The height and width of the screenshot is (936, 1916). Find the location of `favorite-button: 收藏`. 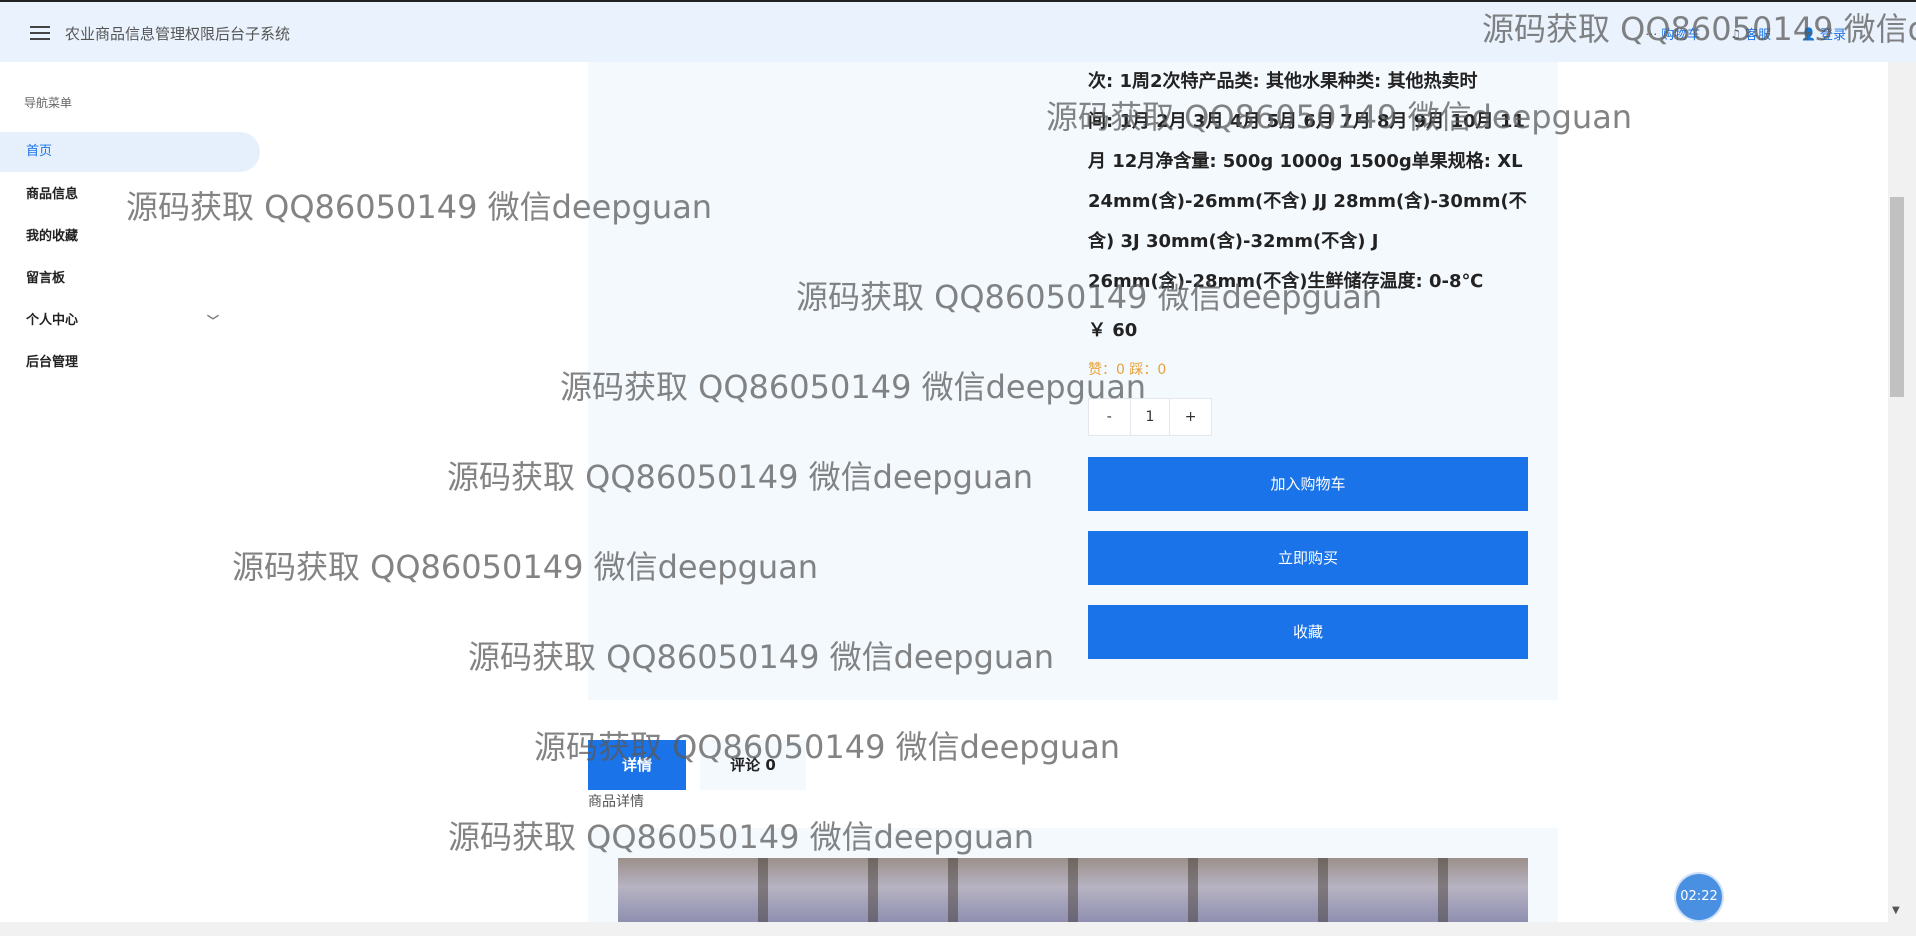

favorite-button: 收藏 is located at coordinates (1308, 632).